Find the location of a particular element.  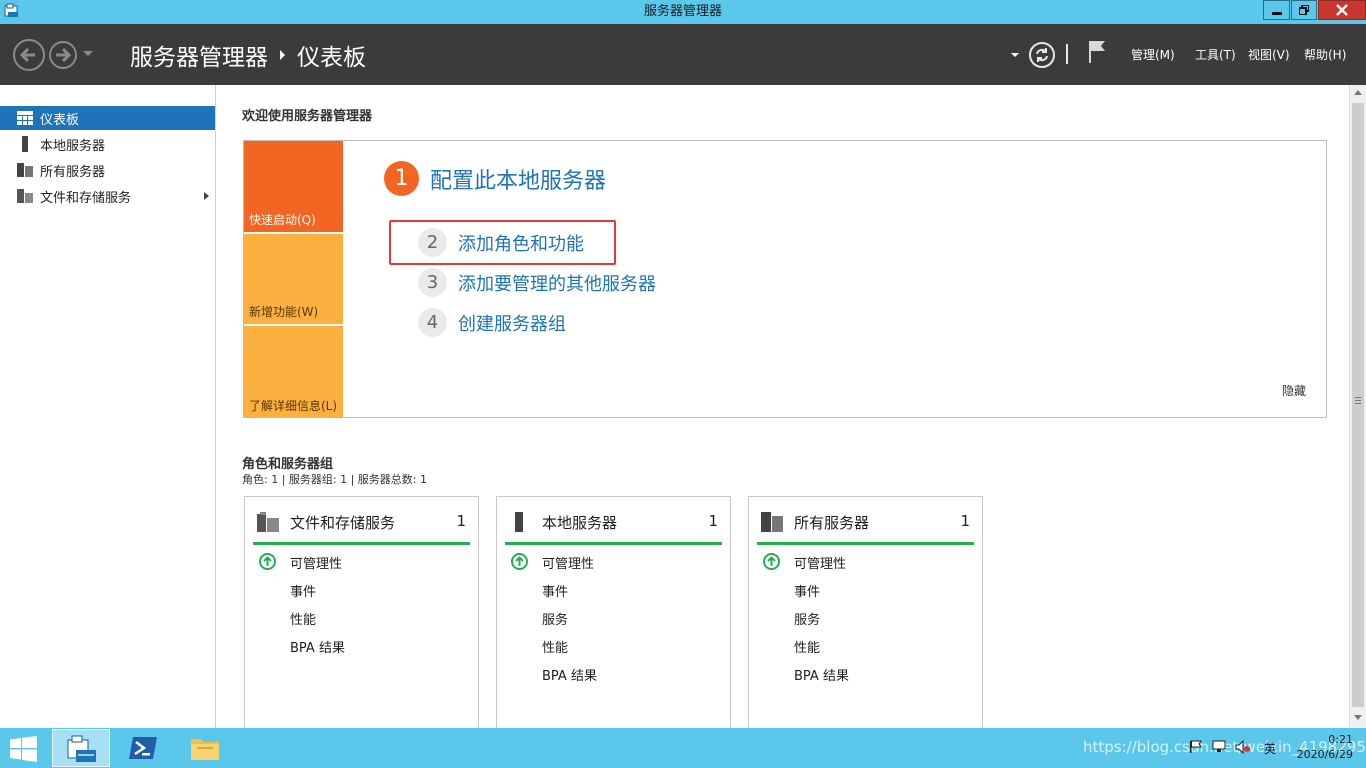

tile-learn-more: 了解详细信息(L) is located at coordinates (293, 372).